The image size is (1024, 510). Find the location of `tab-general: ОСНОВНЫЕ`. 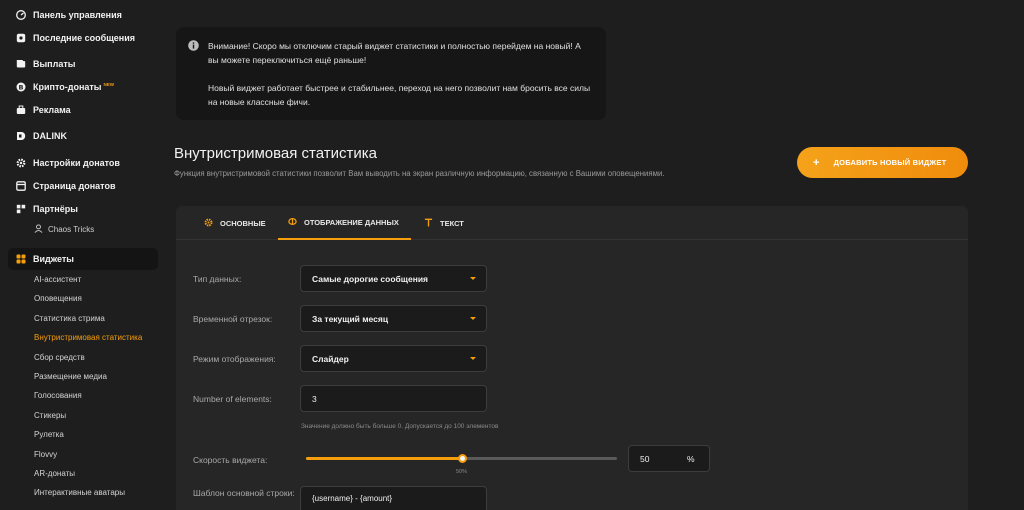

tab-general: ОСНОВНЫЕ is located at coordinates (235, 223).